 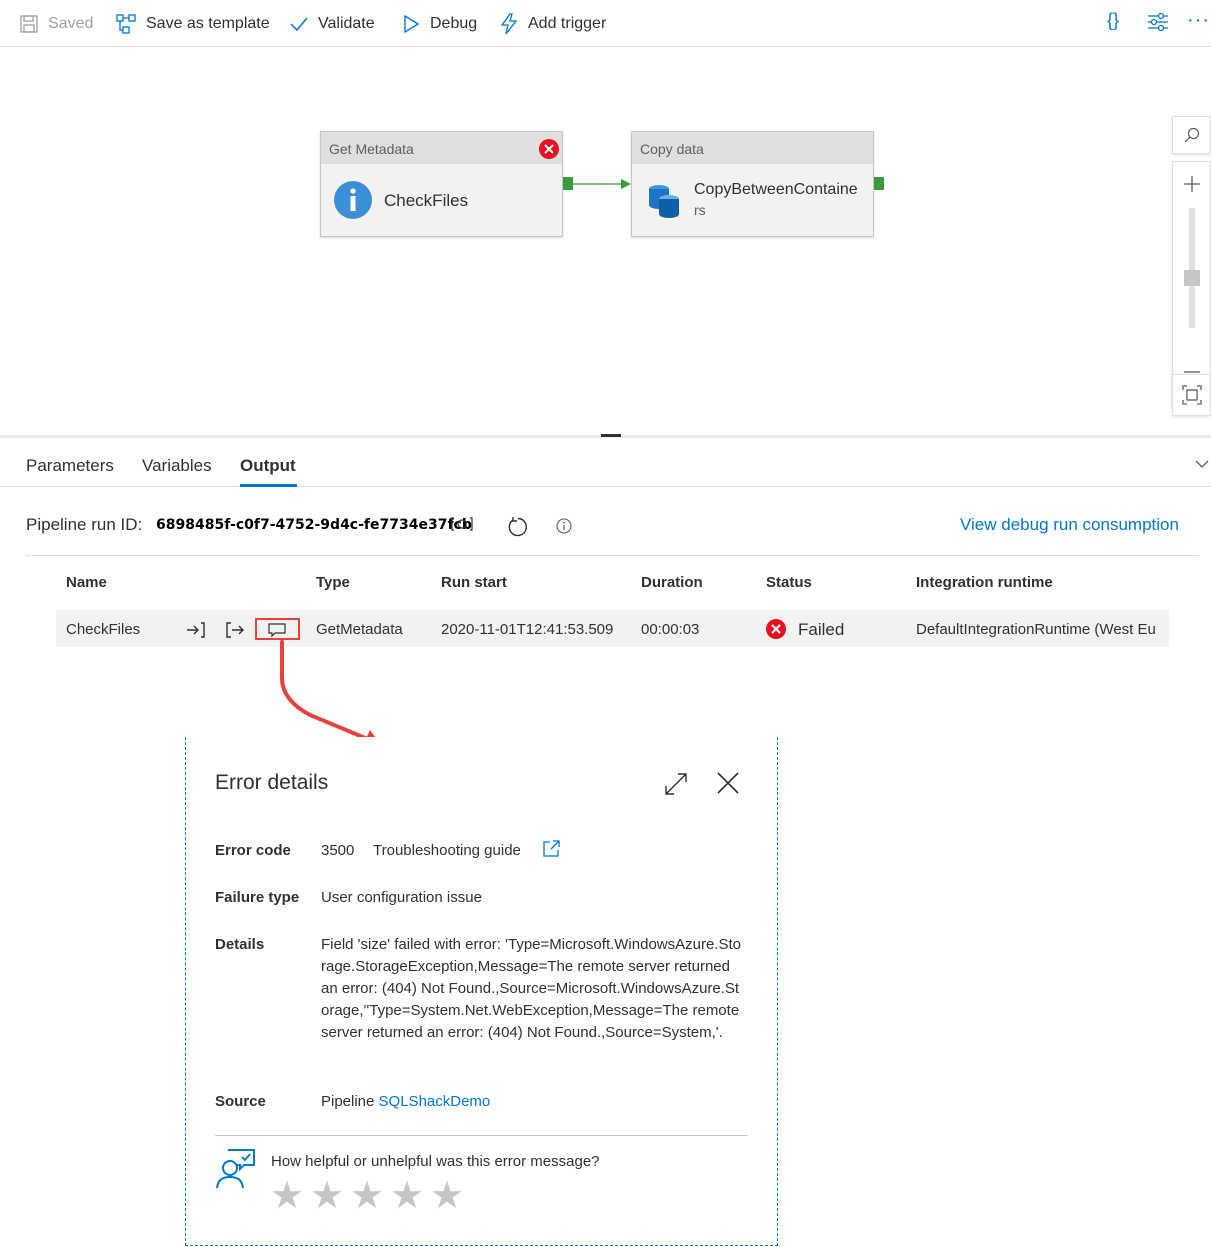 I want to click on collapse-panel-icon, so click(x=1202, y=464).